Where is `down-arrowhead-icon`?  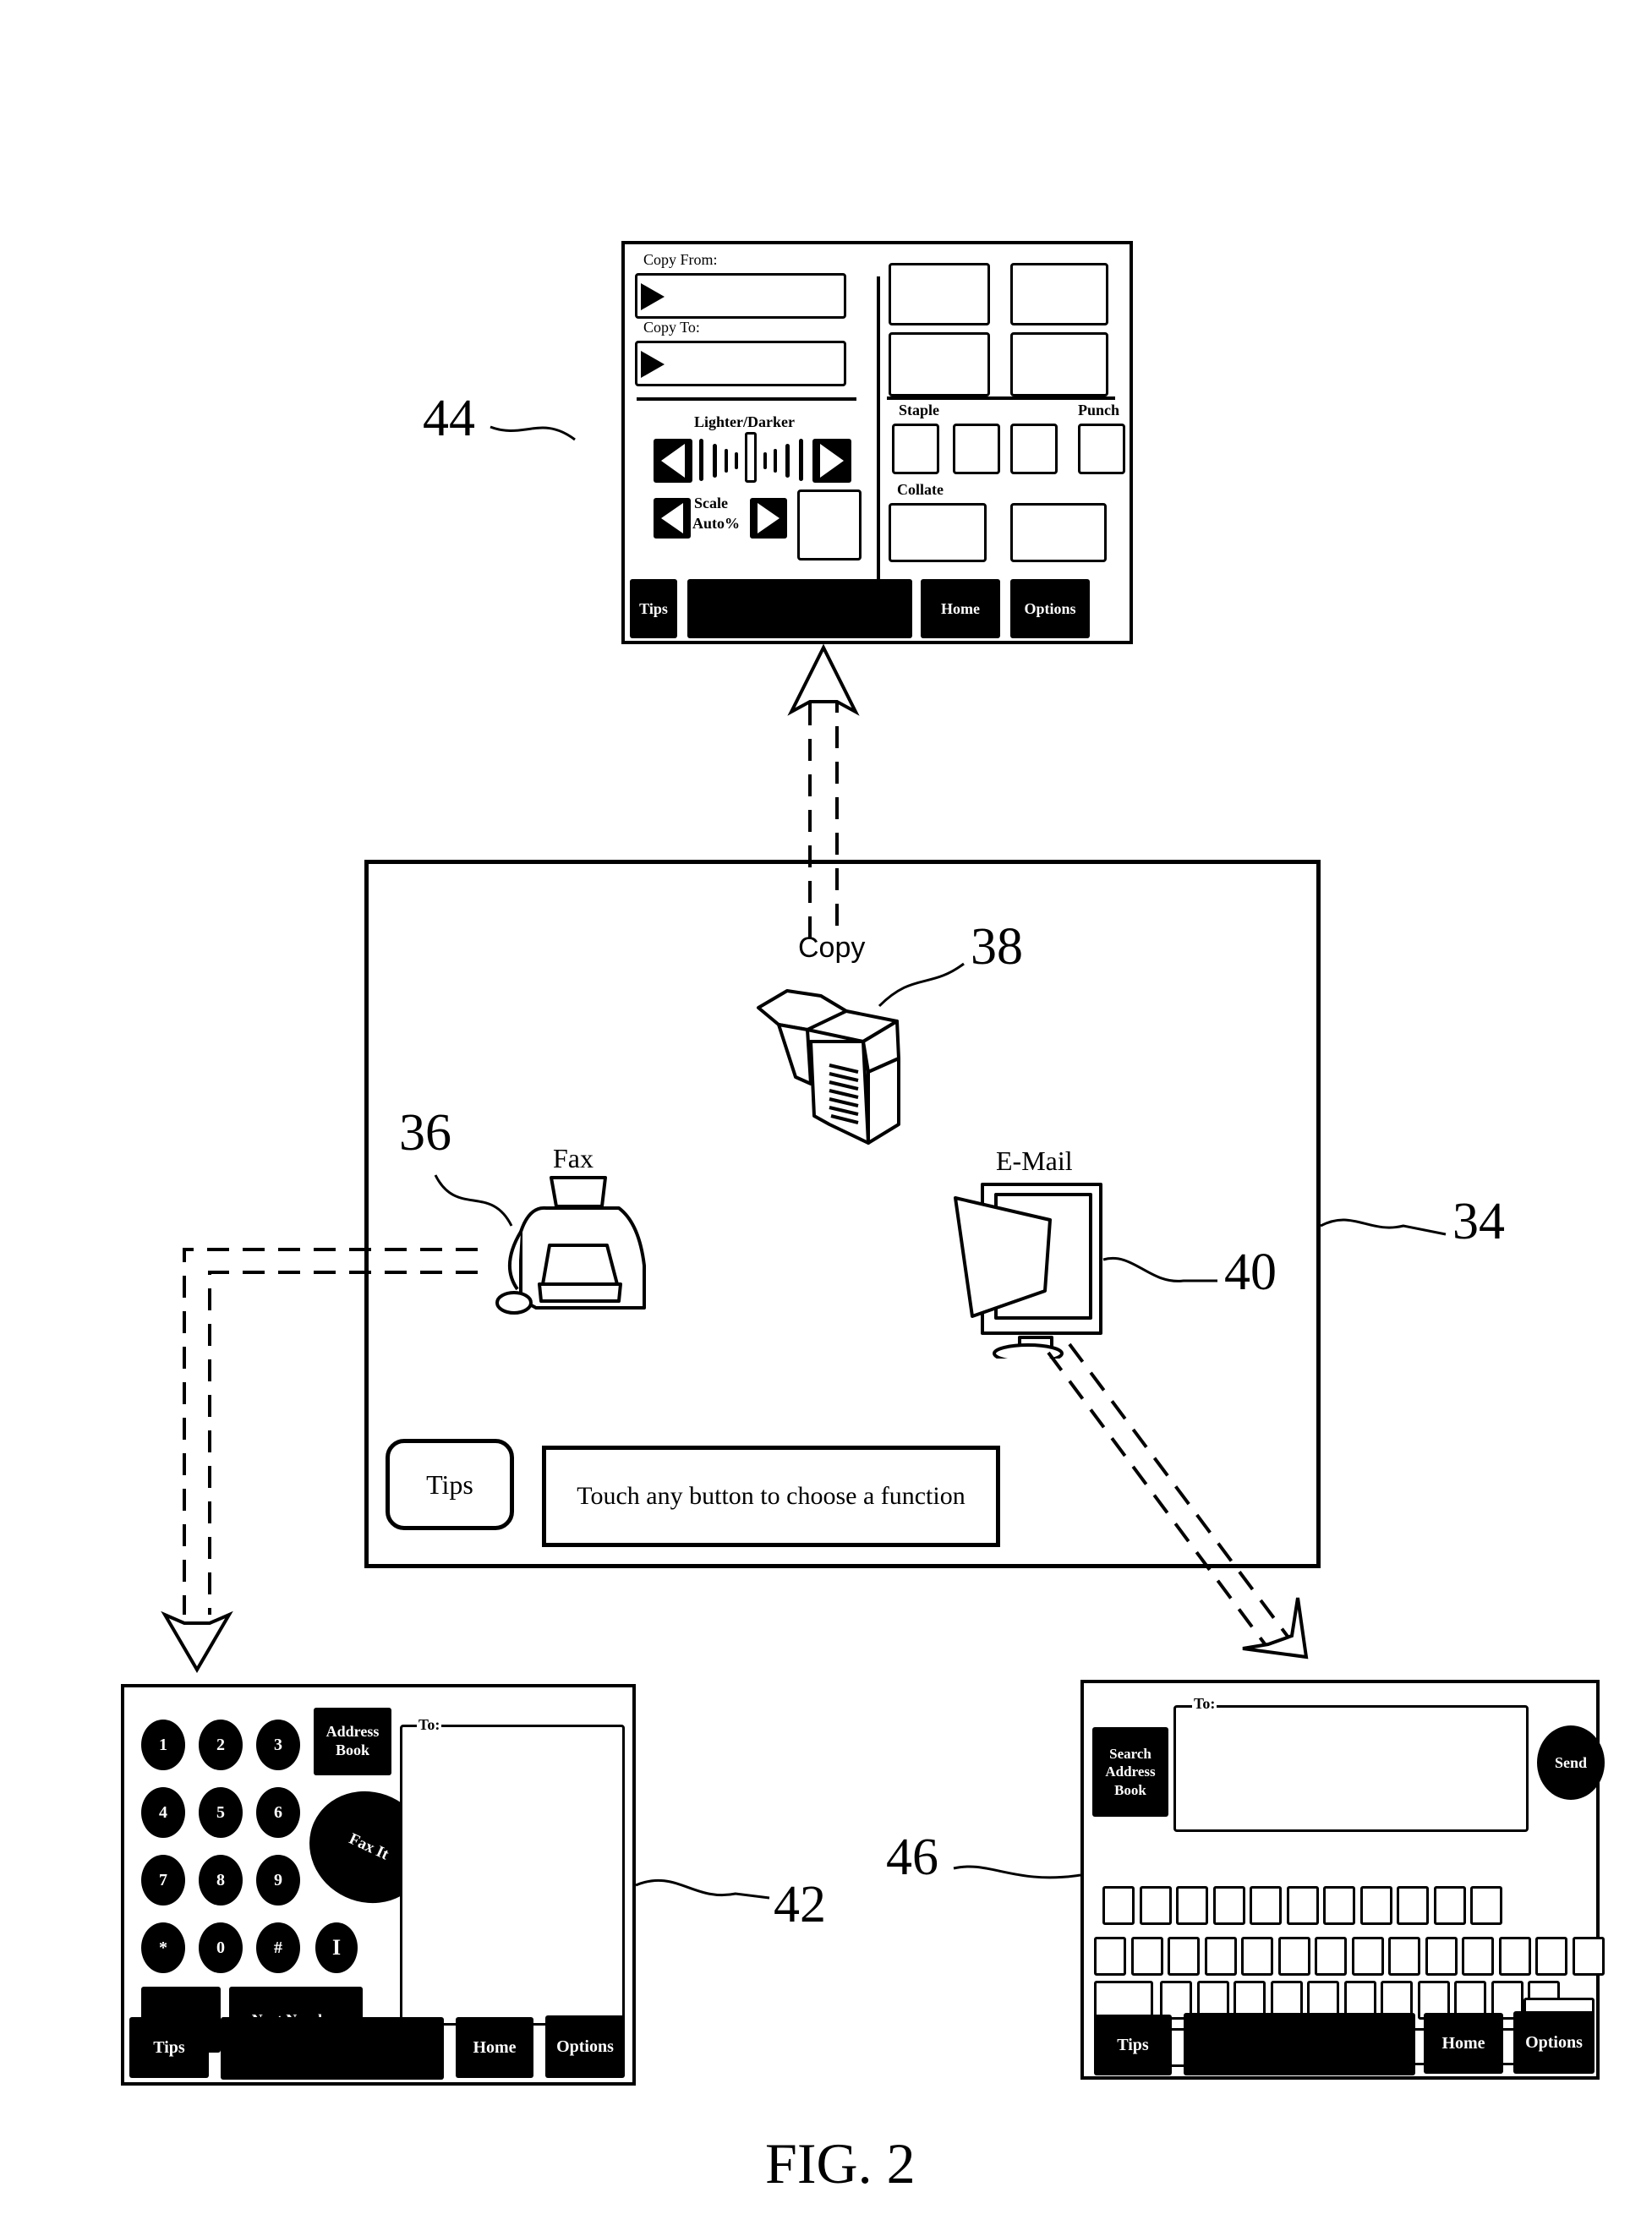
down-arrowhead-icon is located at coordinates (197, 1641).